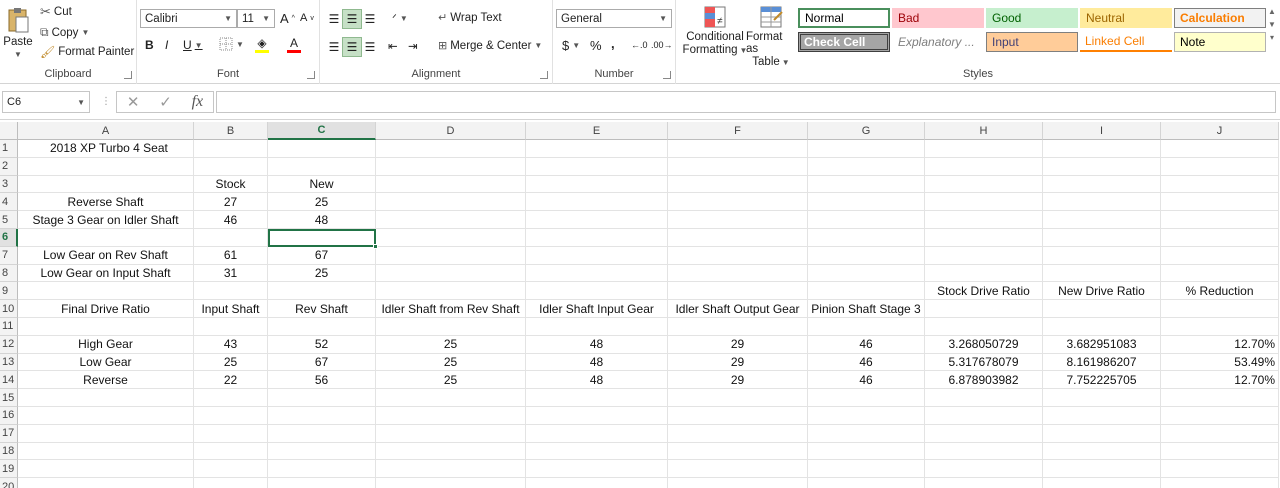 Image resolution: width=1280 pixels, height=488 pixels. I want to click on cell-d12: 25, so click(451, 344).